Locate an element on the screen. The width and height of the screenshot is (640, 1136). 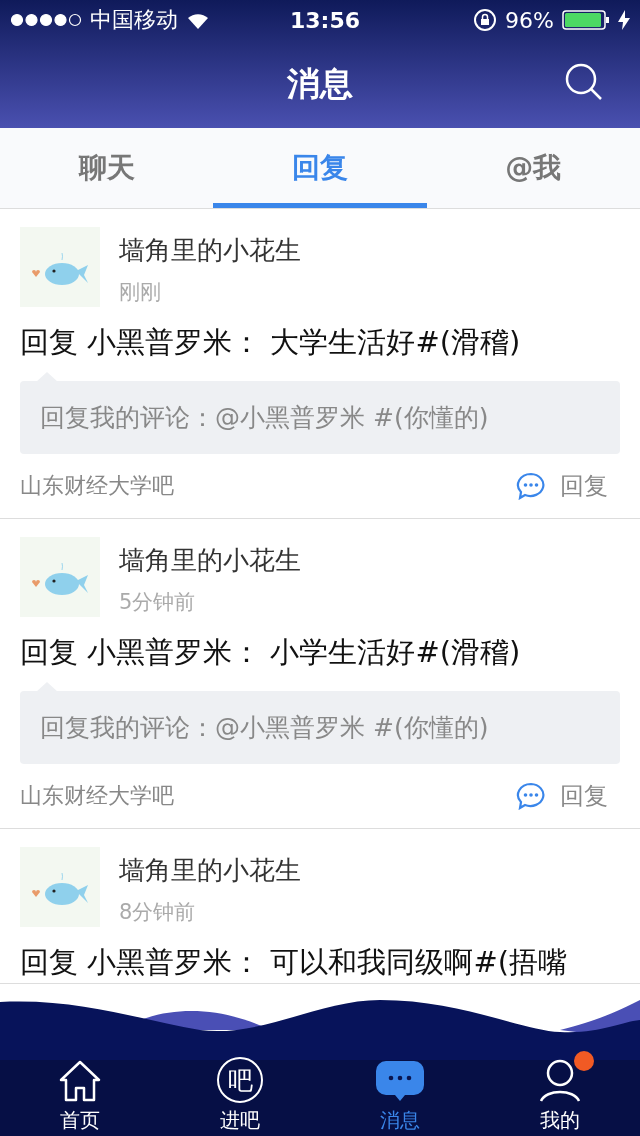
tab: 回复 is located at coordinates (320, 168).